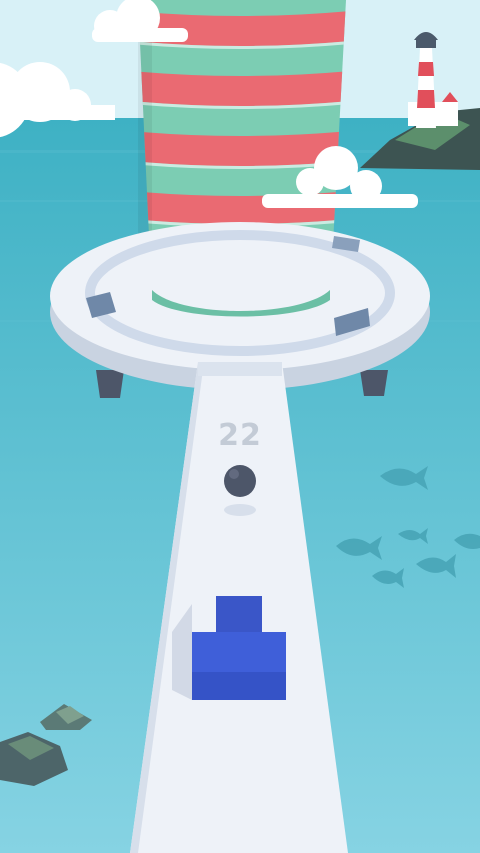 The height and width of the screenshot is (853, 480). Describe the element at coordinates (240, 435) in the screenshot. I see `score-counter: 22` at that location.